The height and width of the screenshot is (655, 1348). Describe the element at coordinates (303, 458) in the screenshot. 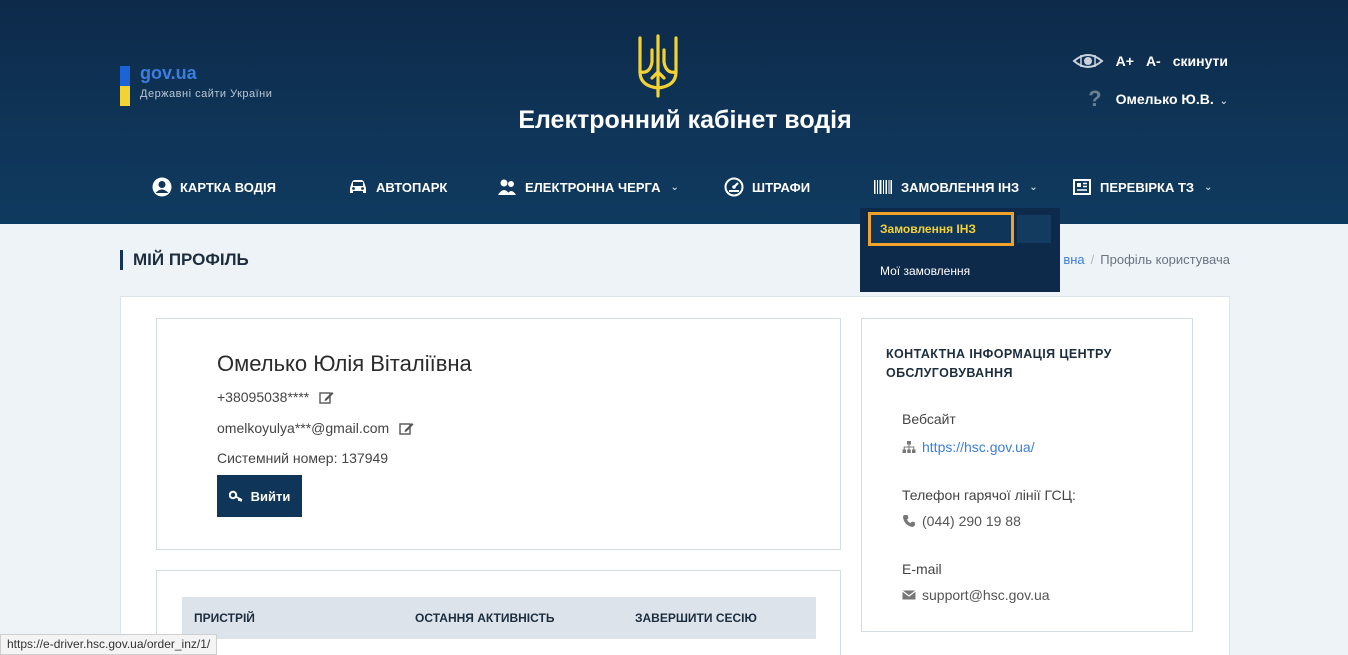

I see `profile-system-number: Системний номер: 137949` at that location.